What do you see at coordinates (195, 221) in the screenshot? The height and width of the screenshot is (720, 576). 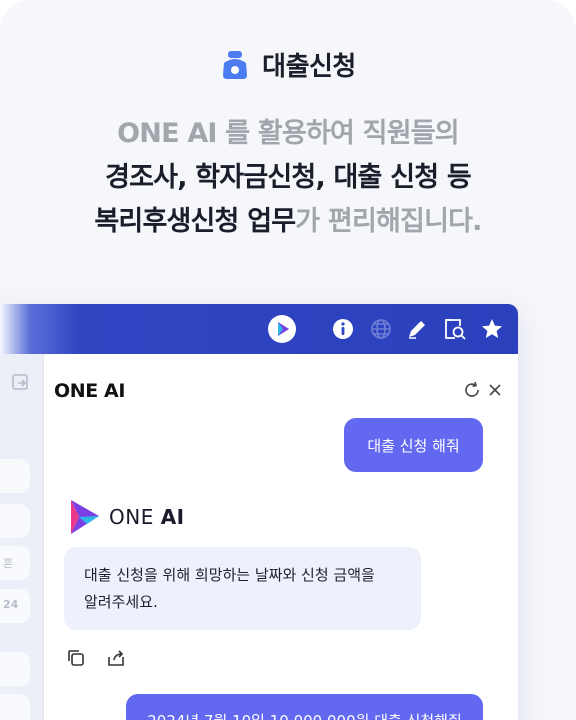 I see `headline-line-3-strong: 복리후생신청 업무` at bounding box center [195, 221].